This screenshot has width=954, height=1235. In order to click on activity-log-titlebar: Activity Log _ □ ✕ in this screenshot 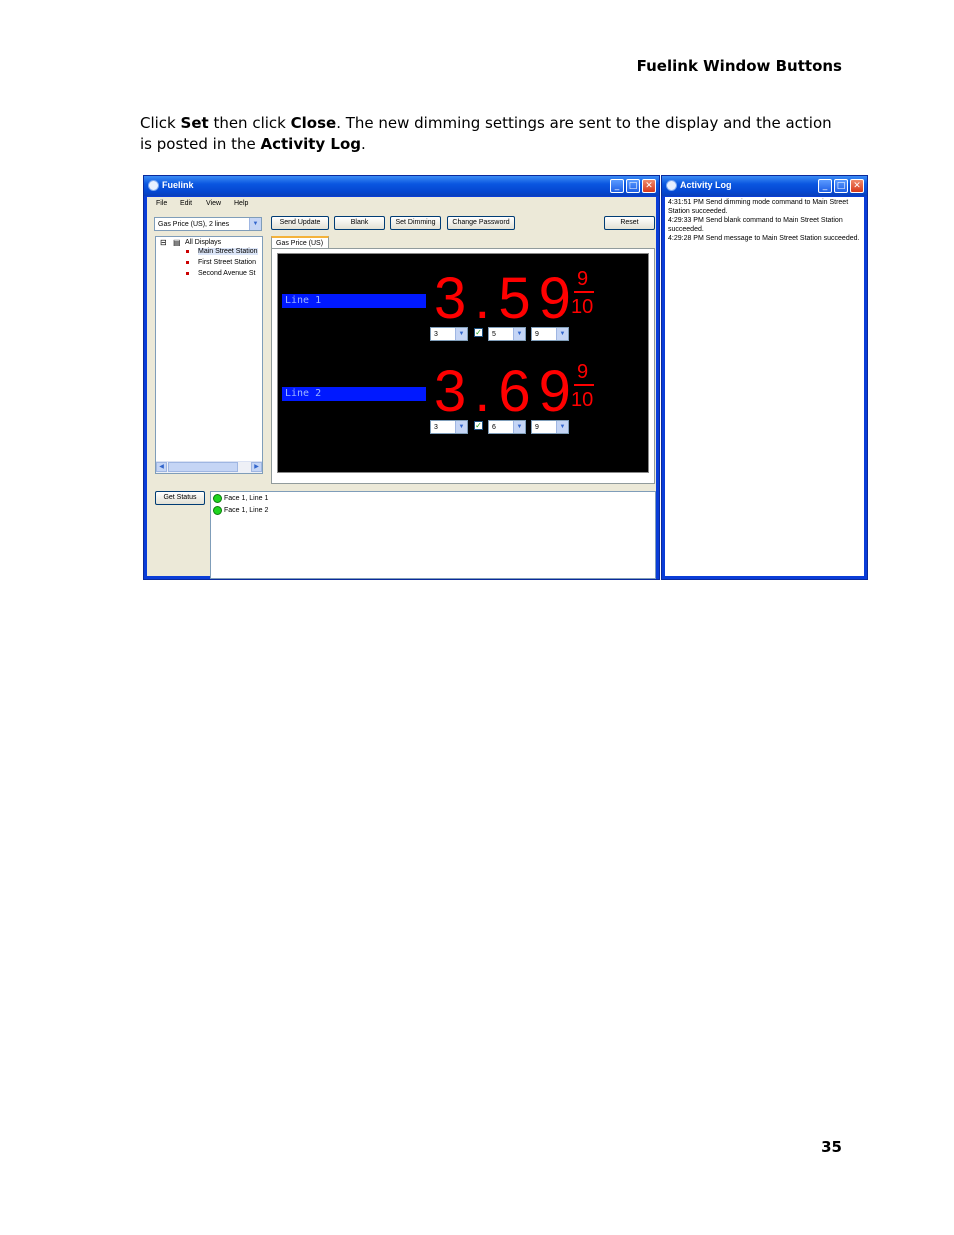, I will do `click(764, 186)`.